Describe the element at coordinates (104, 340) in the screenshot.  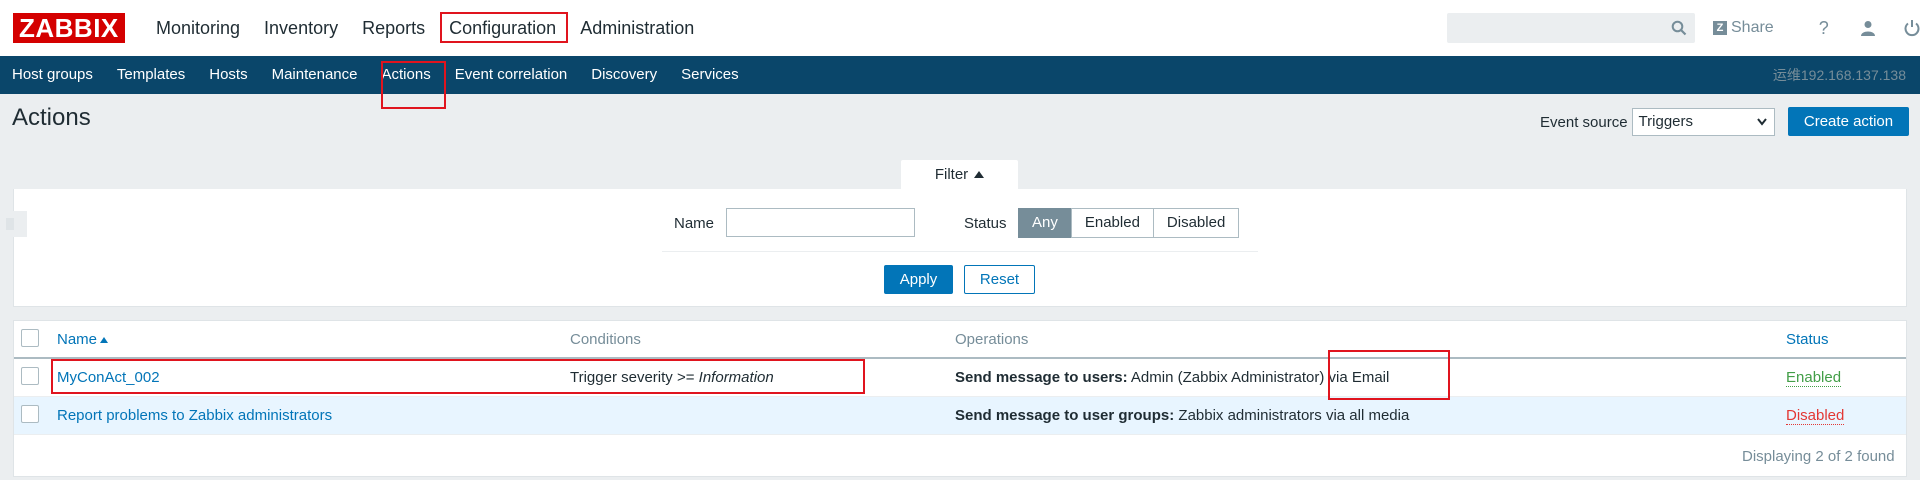
I see `sort-asc-icon` at that location.